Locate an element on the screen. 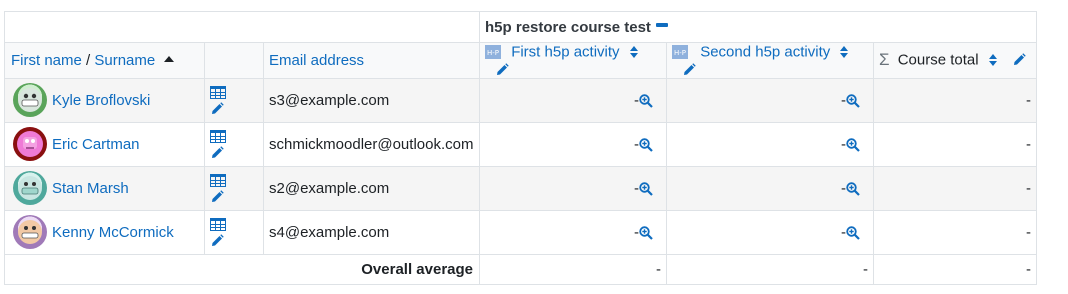 This screenshot has height=294, width=1068. category-header: h5p restore course test is located at coordinates (758, 27).